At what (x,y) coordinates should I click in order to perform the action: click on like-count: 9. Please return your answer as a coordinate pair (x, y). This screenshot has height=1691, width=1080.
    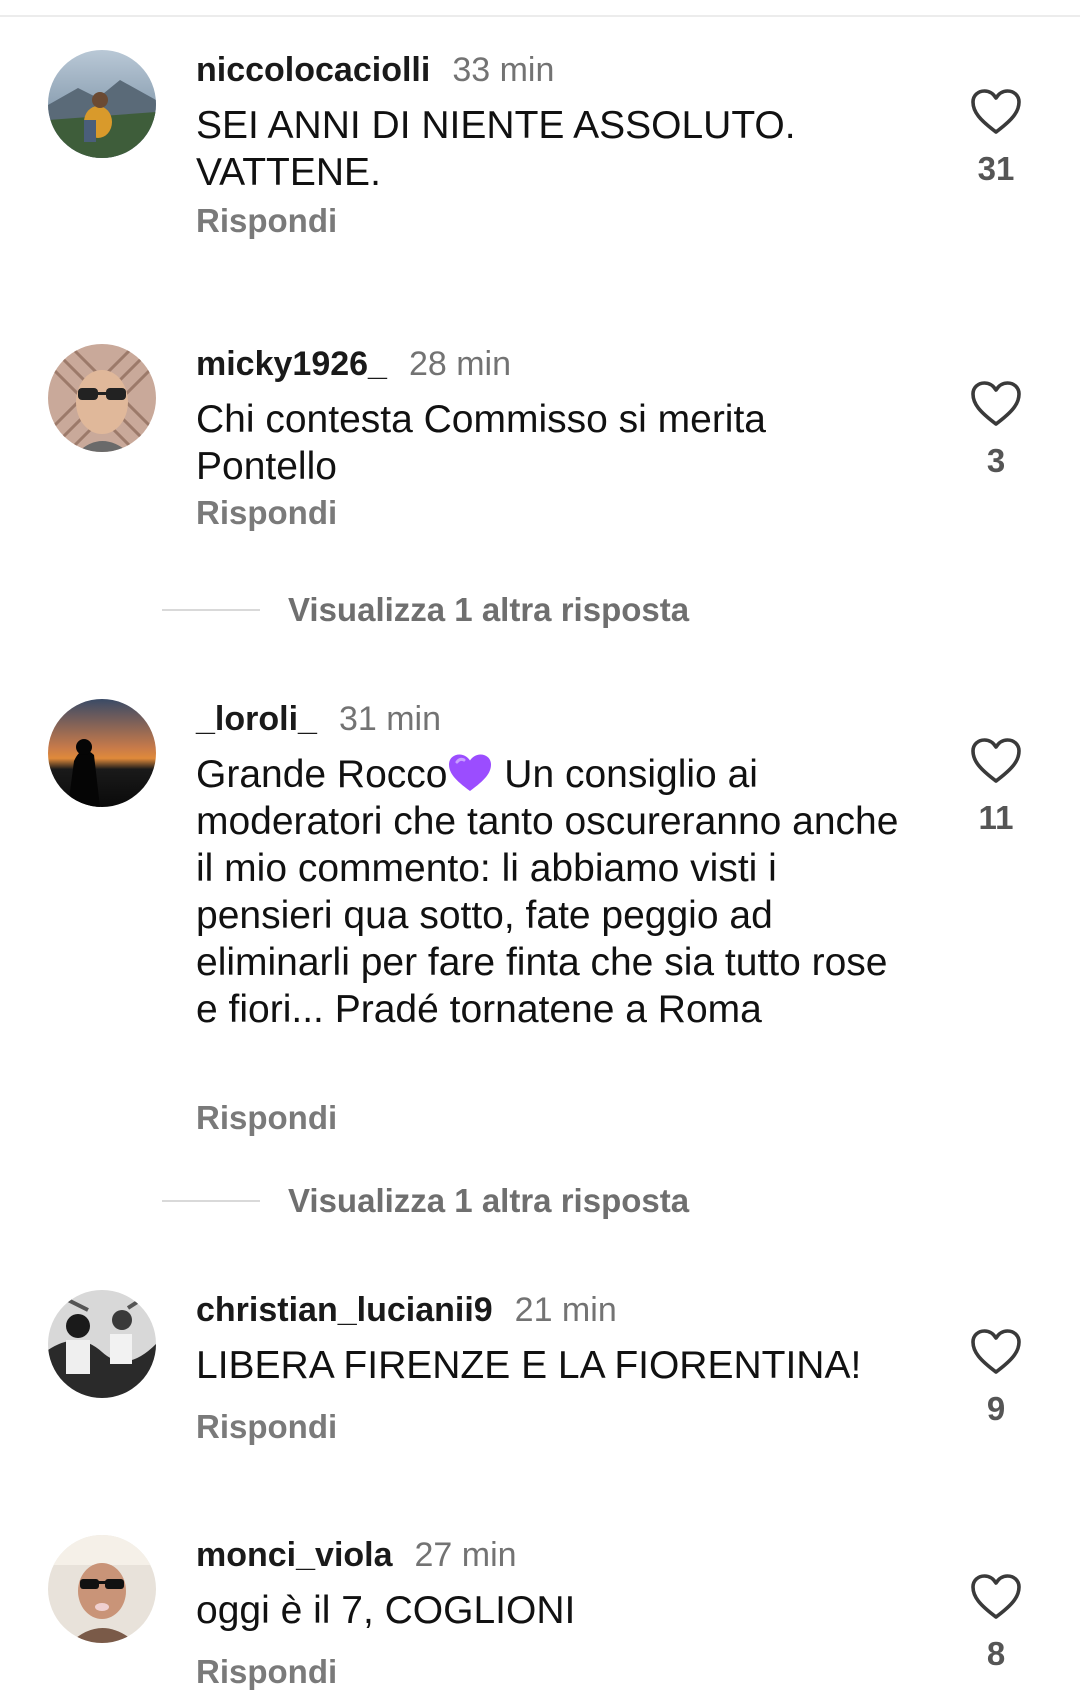
    Looking at the image, I should click on (996, 1408).